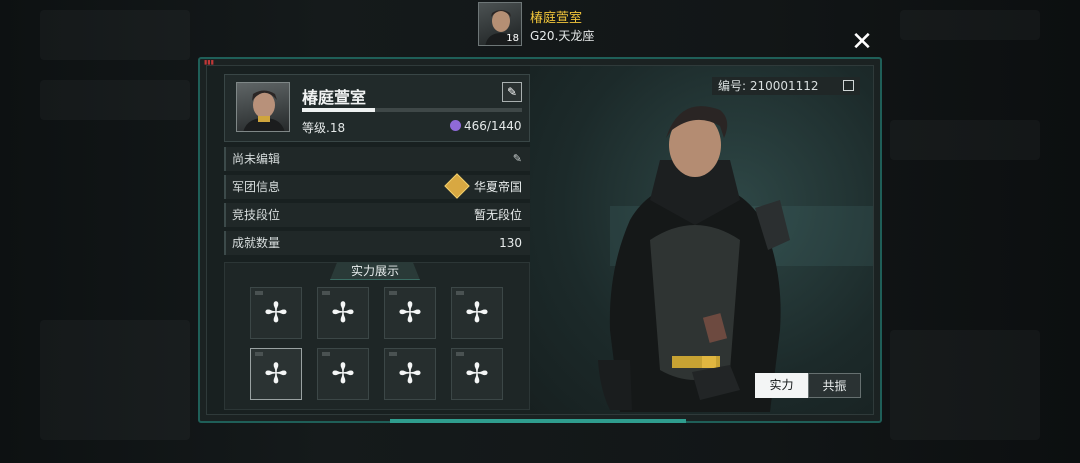 Image resolution: width=1080 pixels, height=463 pixels. Describe the element at coordinates (510, 243) in the screenshot. I see `achievement-value: 130` at that location.